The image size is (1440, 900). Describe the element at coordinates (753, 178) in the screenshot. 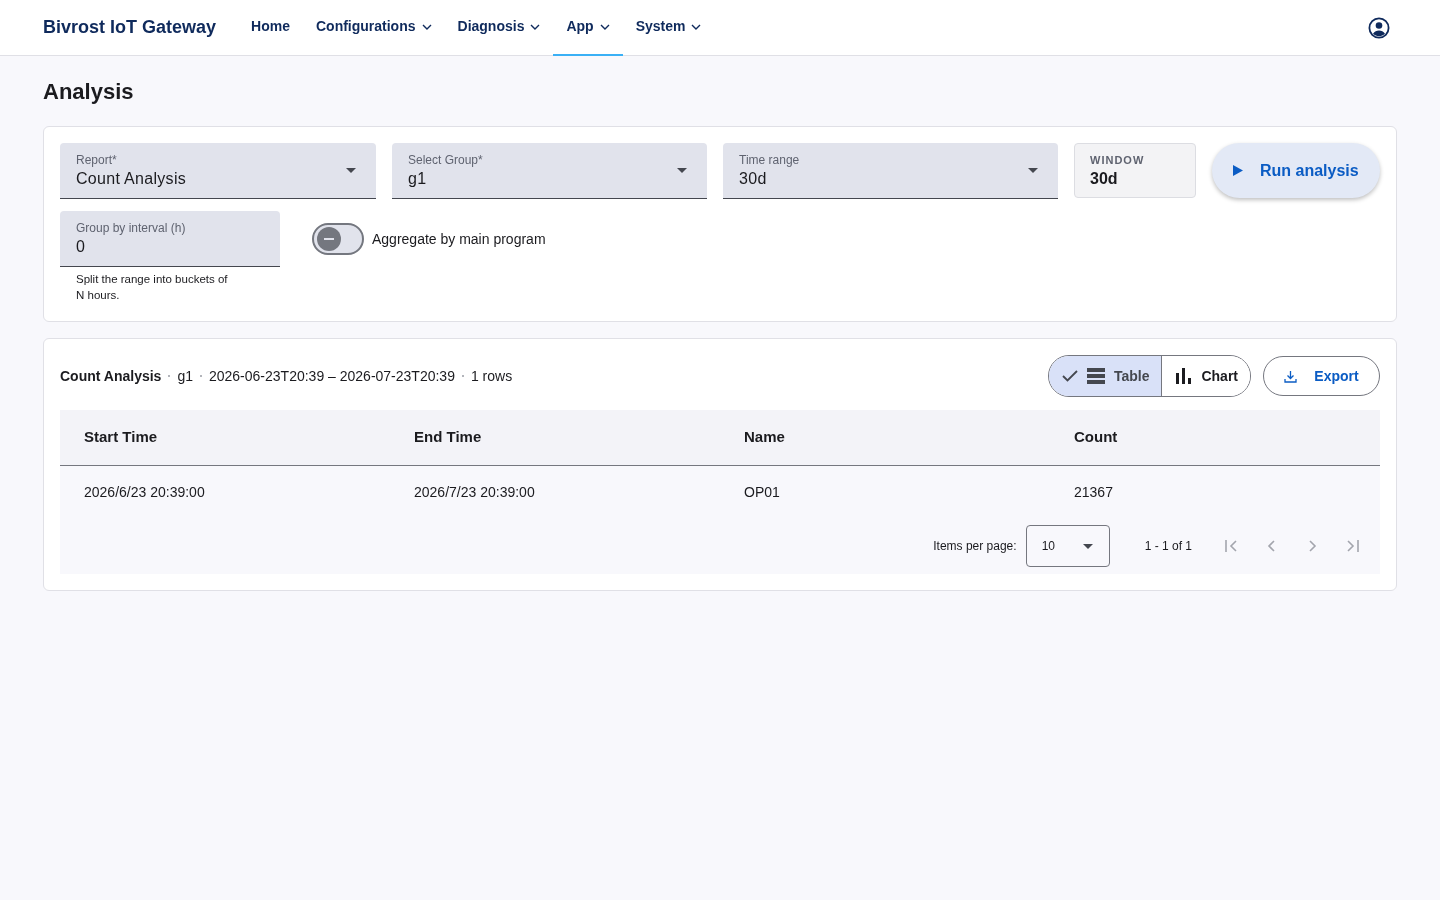

I see `field-value: 30d` at that location.